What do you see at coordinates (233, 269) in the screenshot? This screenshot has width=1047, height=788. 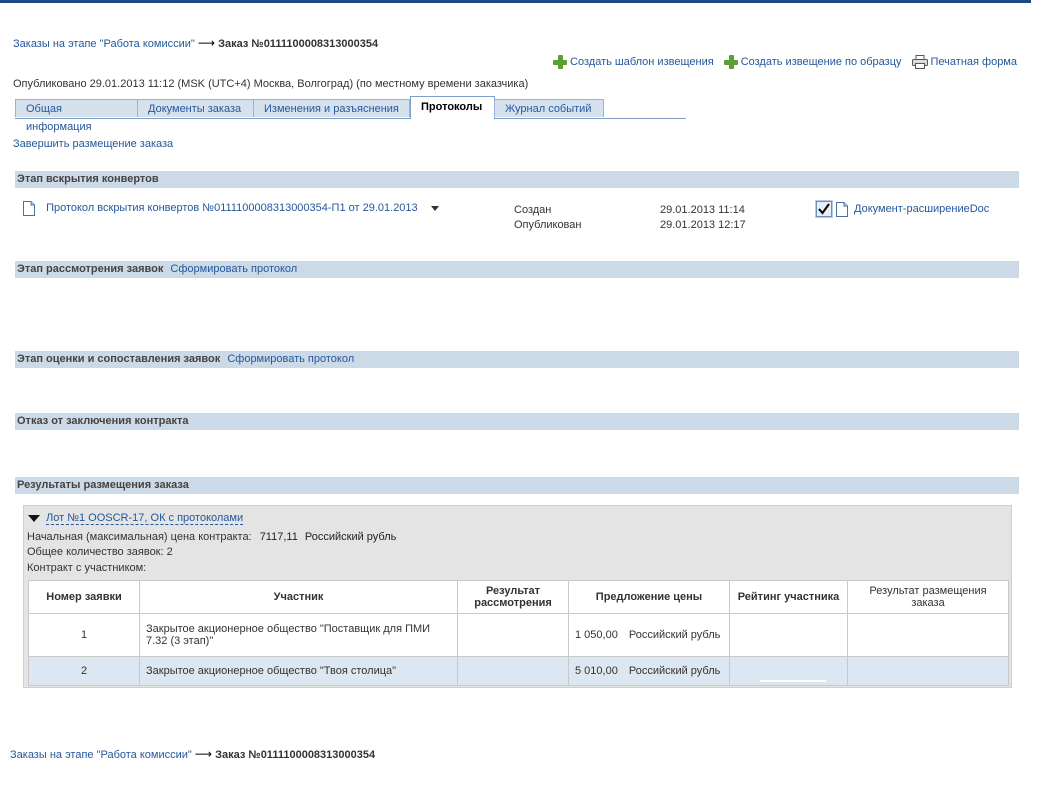 I see `form-protocol-review-link: Сформировать протокол` at bounding box center [233, 269].